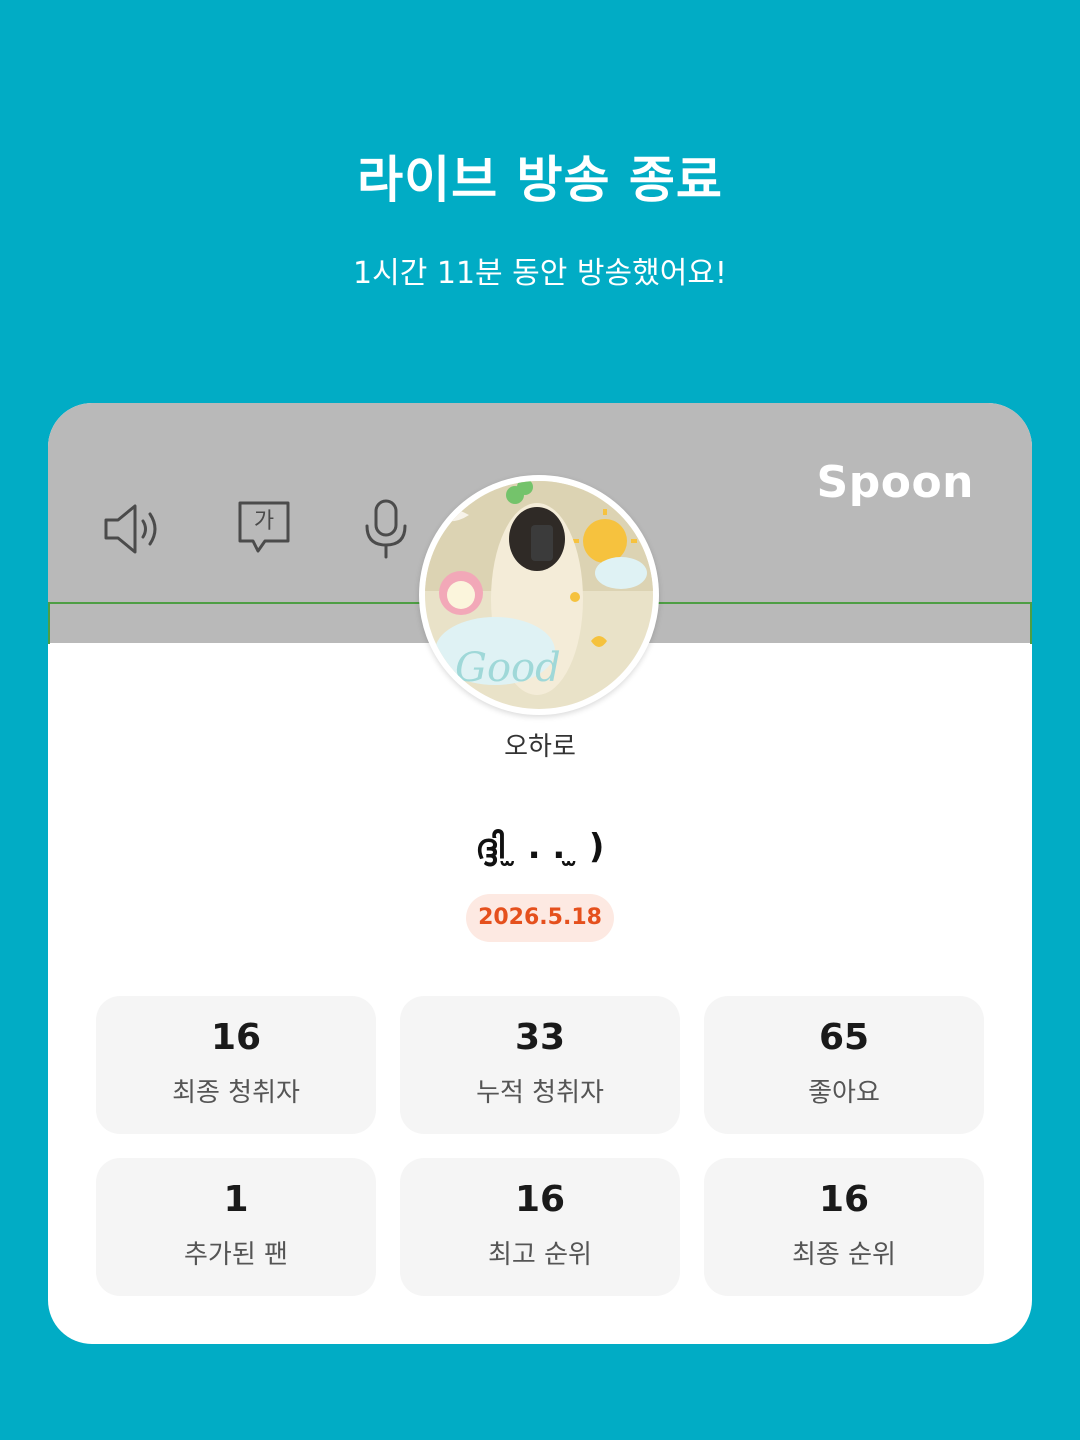 The width and height of the screenshot is (1080, 1440). What do you see at coordinates (236, 1227) in the screenshot?
I see `stat-new-fans: 1 추가된 팬` at bounding box center [236, 1227].